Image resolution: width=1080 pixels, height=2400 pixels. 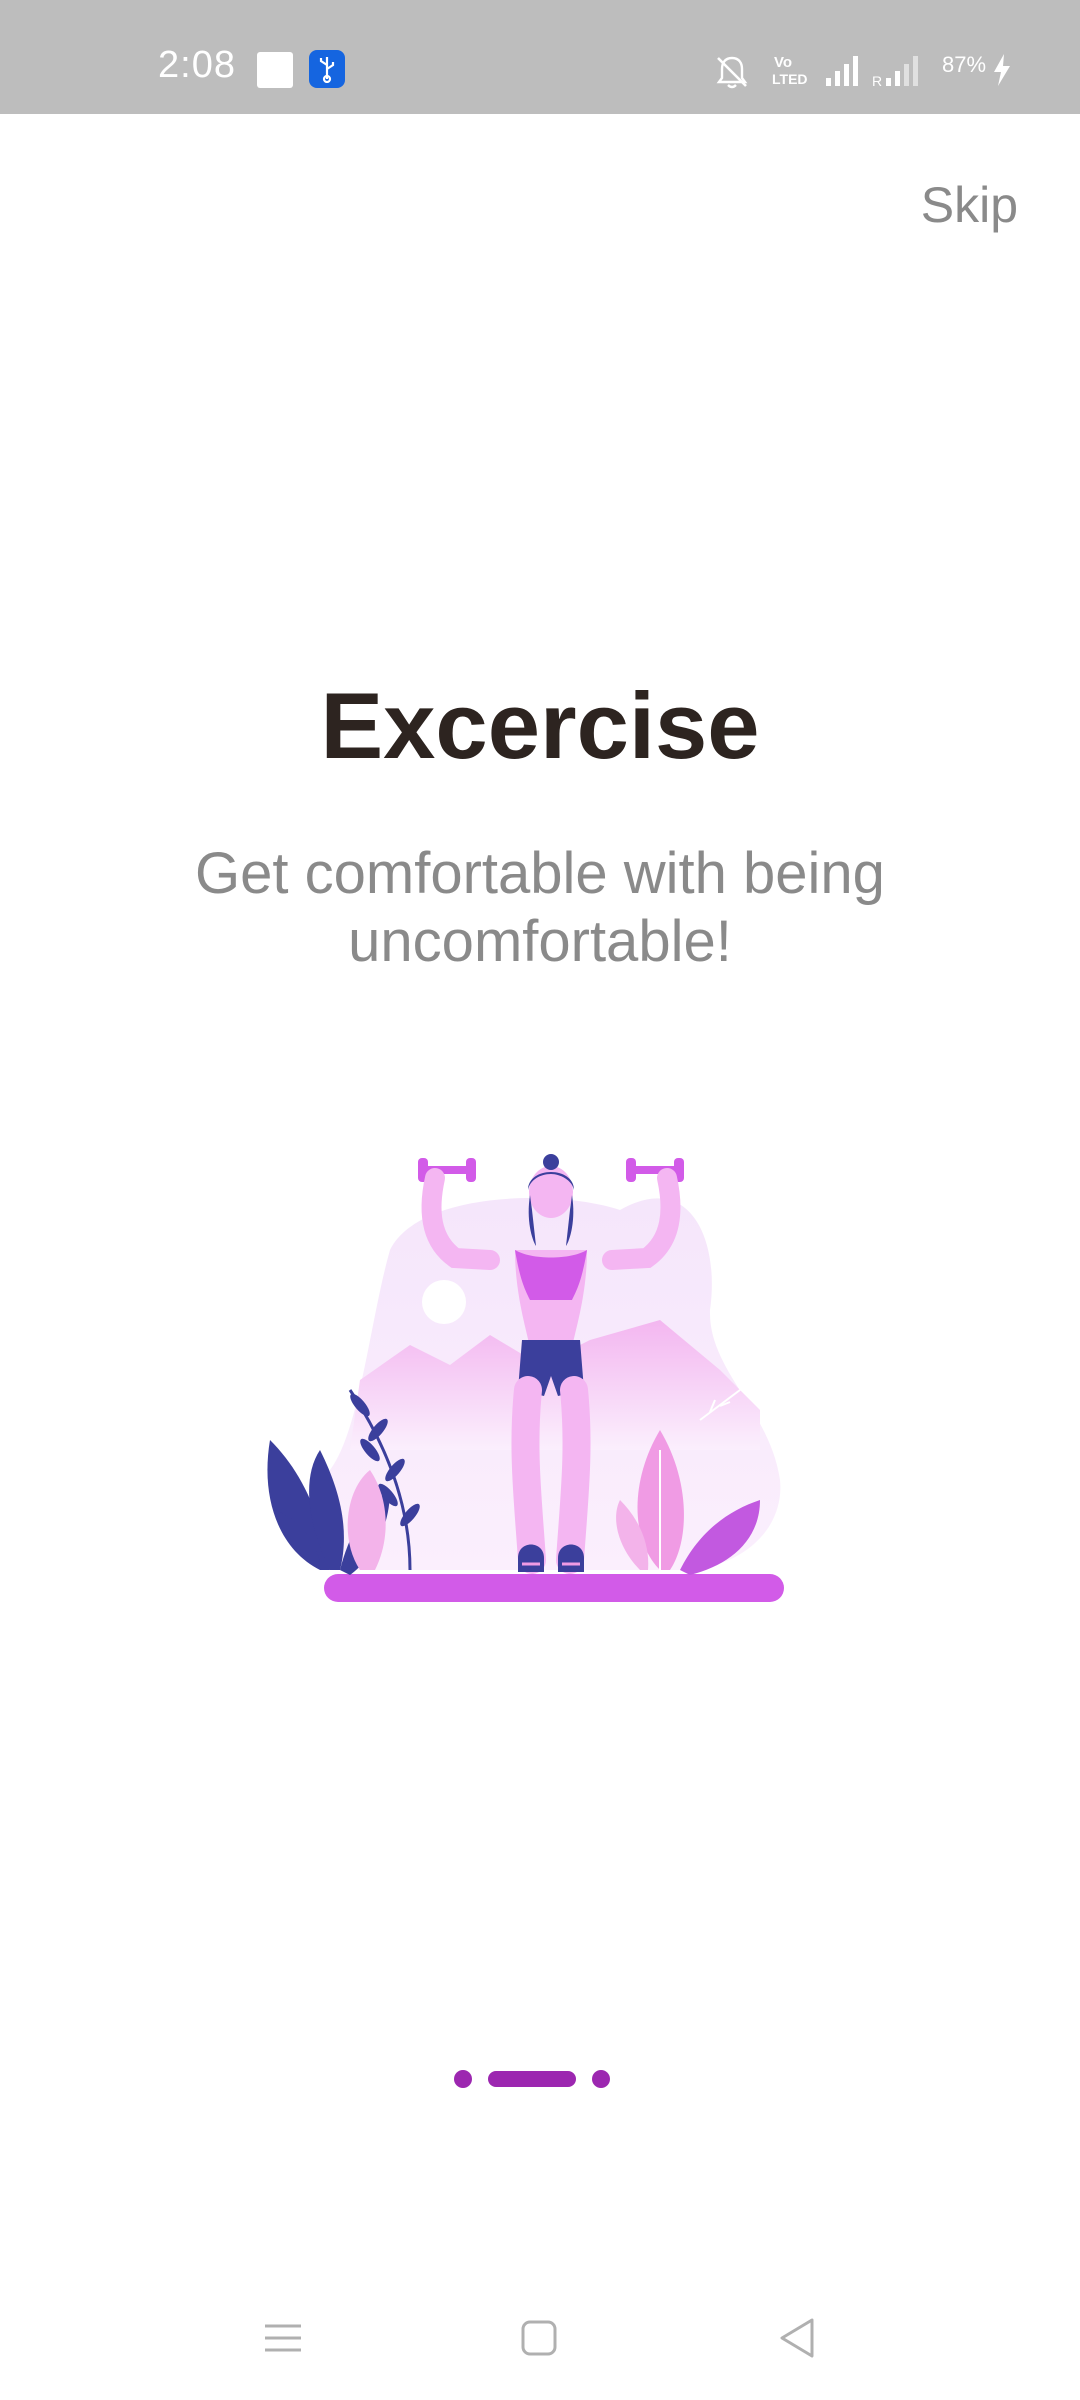 I want to click on svg-text: R, so click(x=877, y=80).